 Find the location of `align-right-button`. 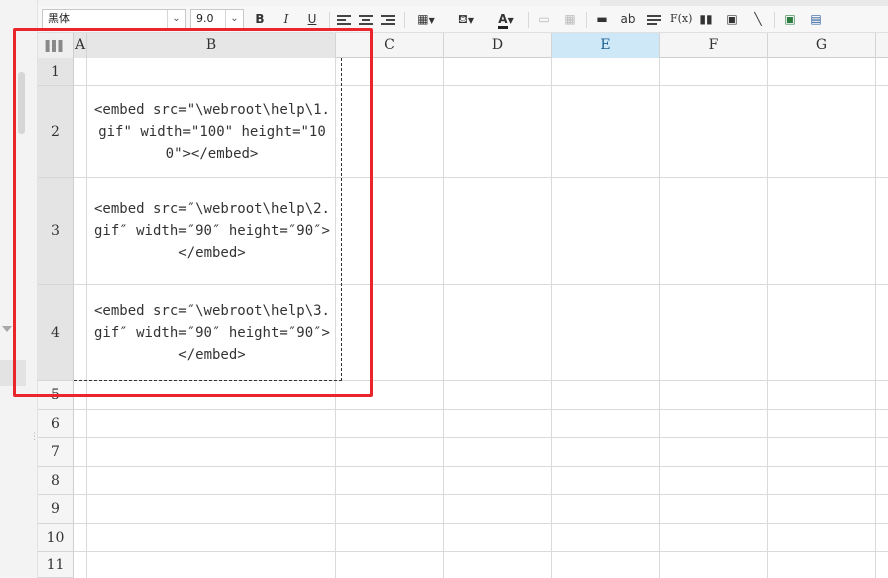

align-right-button is located at coordinates (388, 19).